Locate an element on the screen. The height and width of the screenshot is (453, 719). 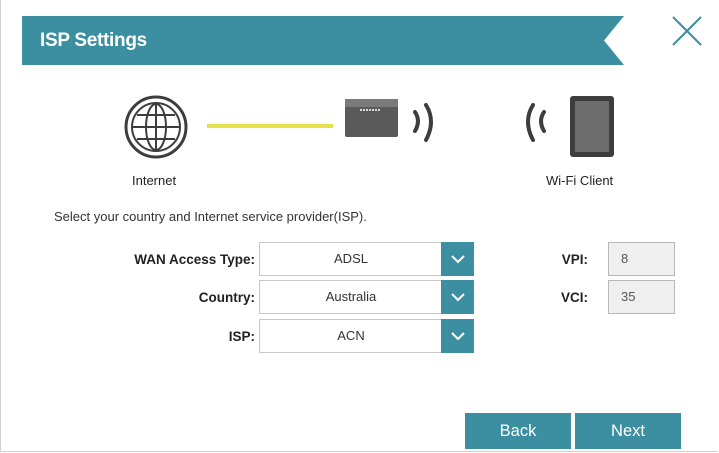
tablet-icon is located at coordinates (592, 126).